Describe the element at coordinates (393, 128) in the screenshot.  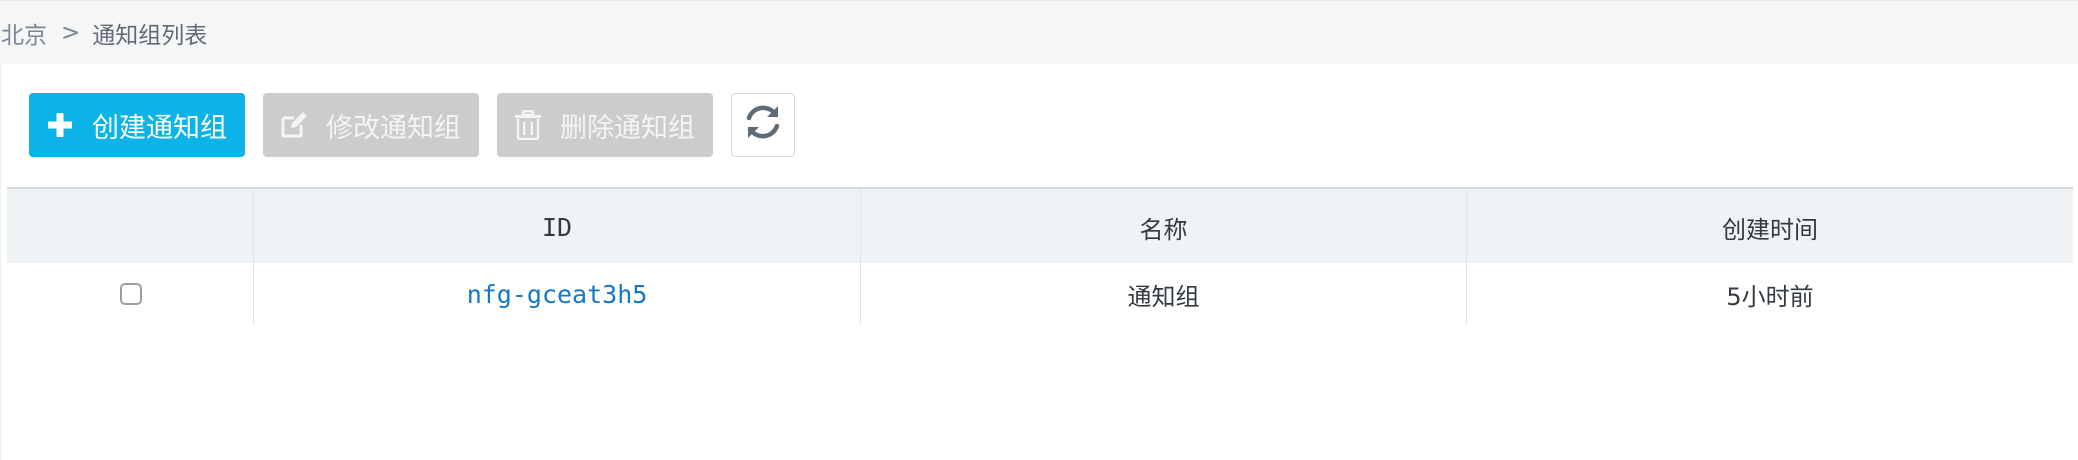
I see `edit-button-label: 修改通知组` at that location.